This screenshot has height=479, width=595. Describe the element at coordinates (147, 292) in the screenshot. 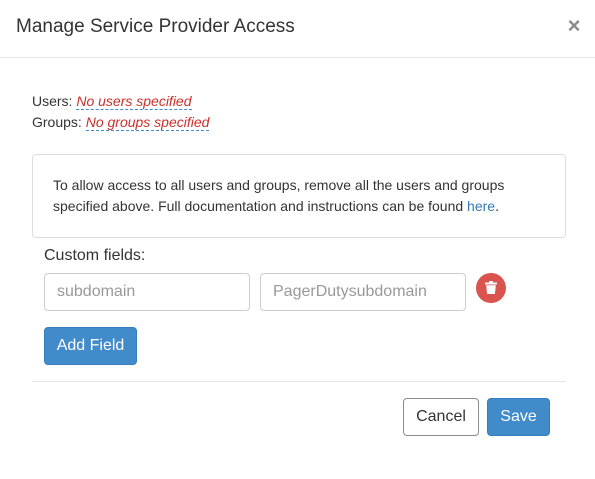

I see `custom-field-key-input` at that location.